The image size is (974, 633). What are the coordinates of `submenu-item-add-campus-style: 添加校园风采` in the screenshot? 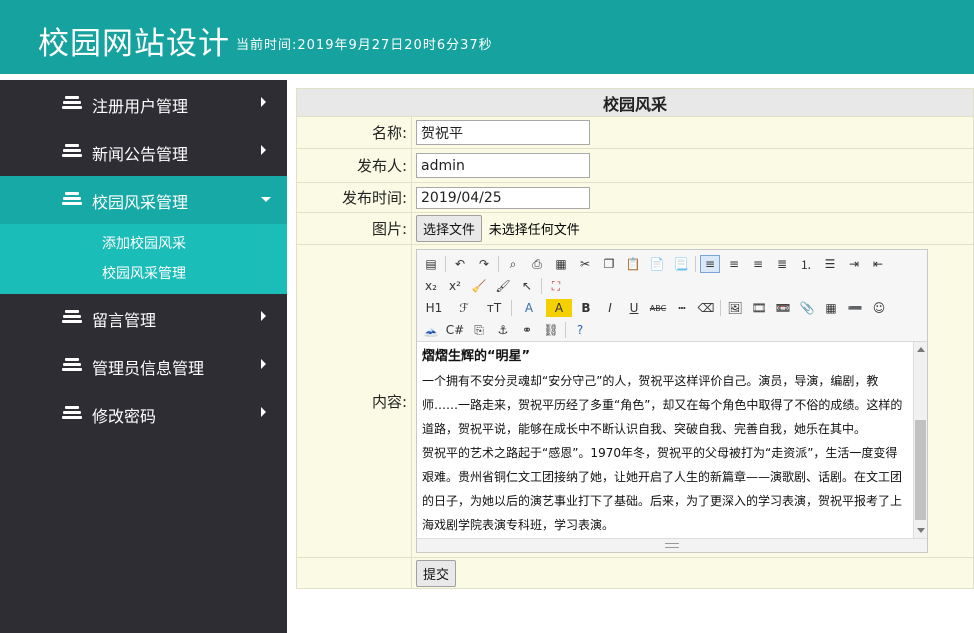 It's located at (194, 249).